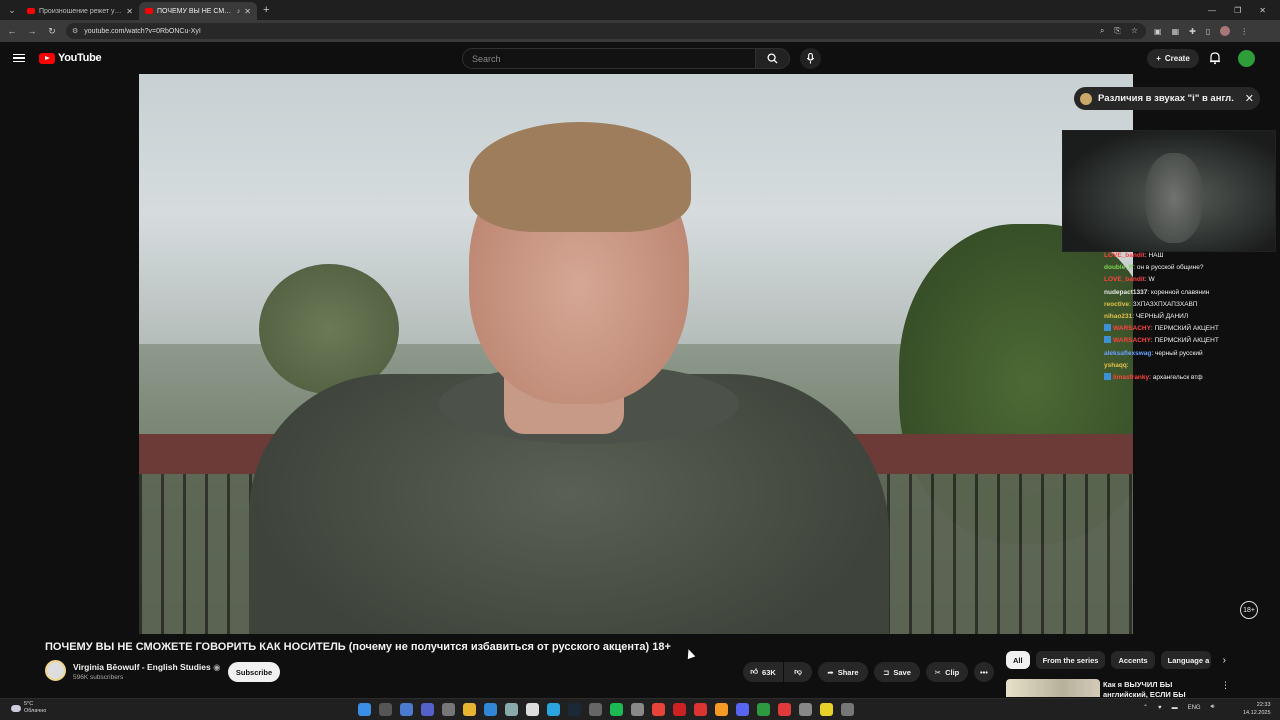 This screenshot has height=720, width=1280. I want to click on clip-label: Clip, so click(952, 672).